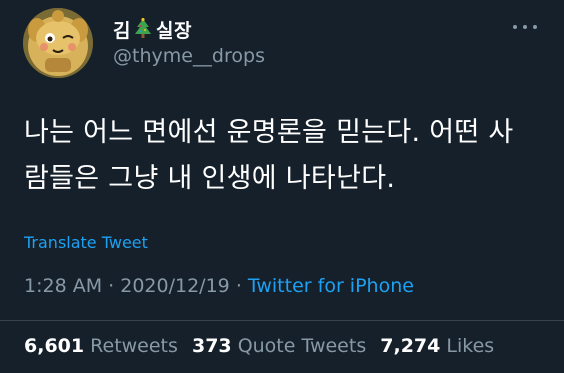 This screenshot has height=373, width=564. I want to click on translate-tweet-link: Translate Tweet, so click(86, 242).